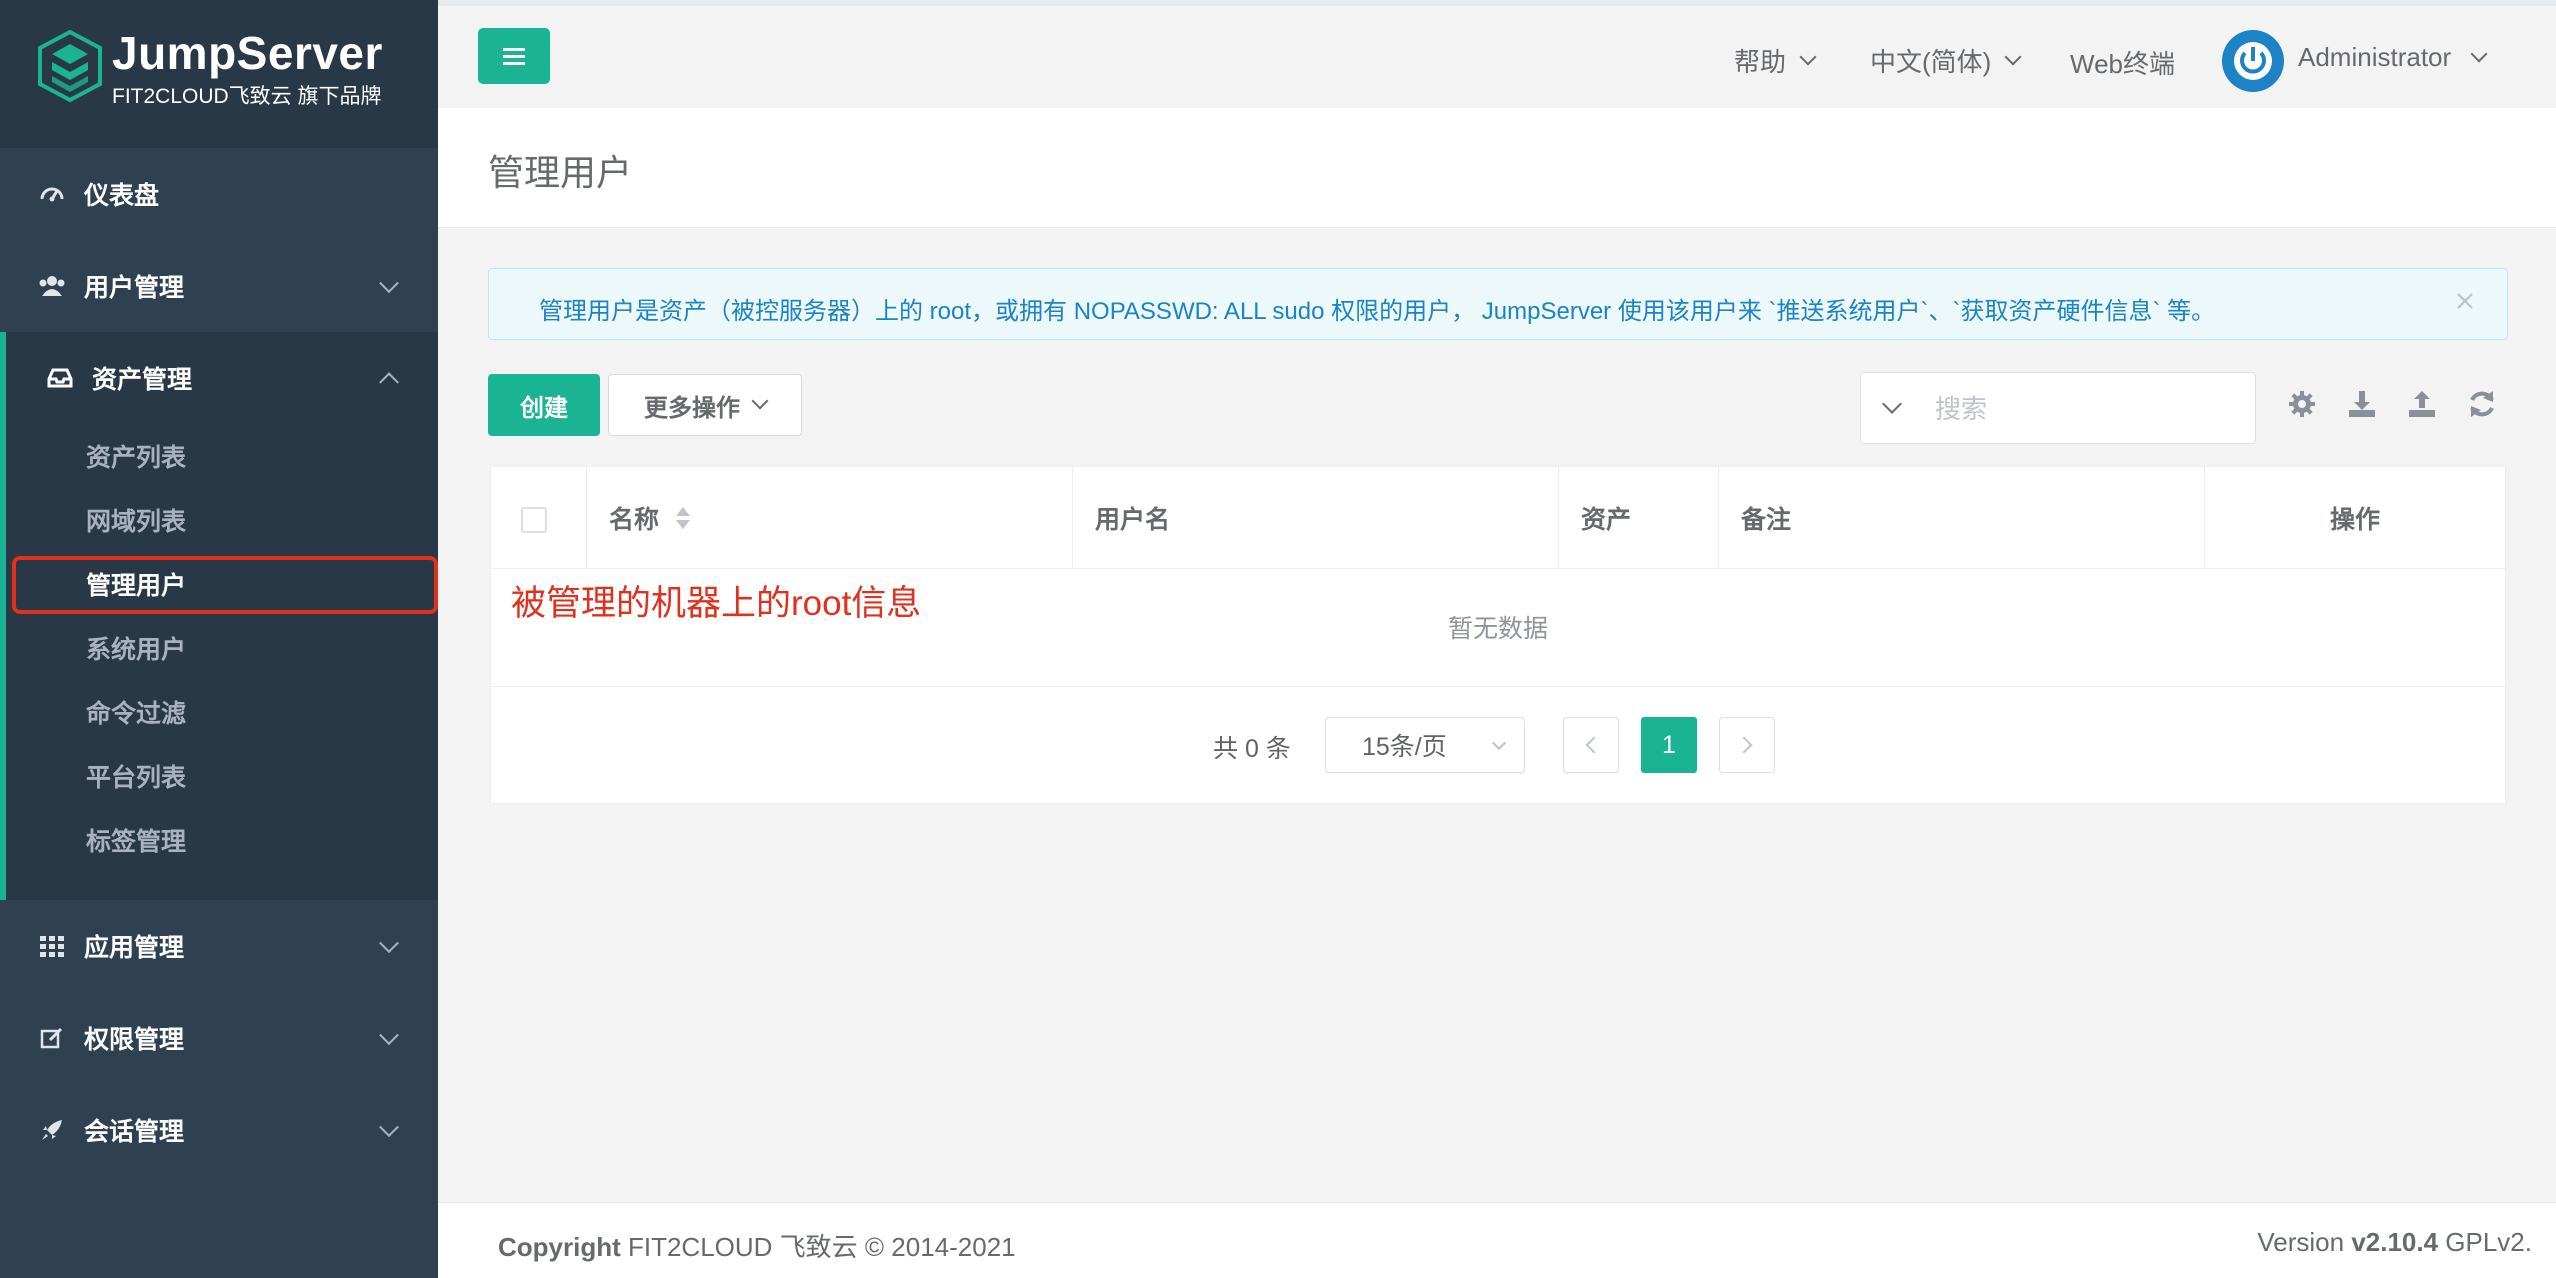 This screenshot has height=1278, width=2556. Describe the element at coordinates (222, 712) in the screenshot. I see `submenu-item-command-filter: 命令过滤` at that location.